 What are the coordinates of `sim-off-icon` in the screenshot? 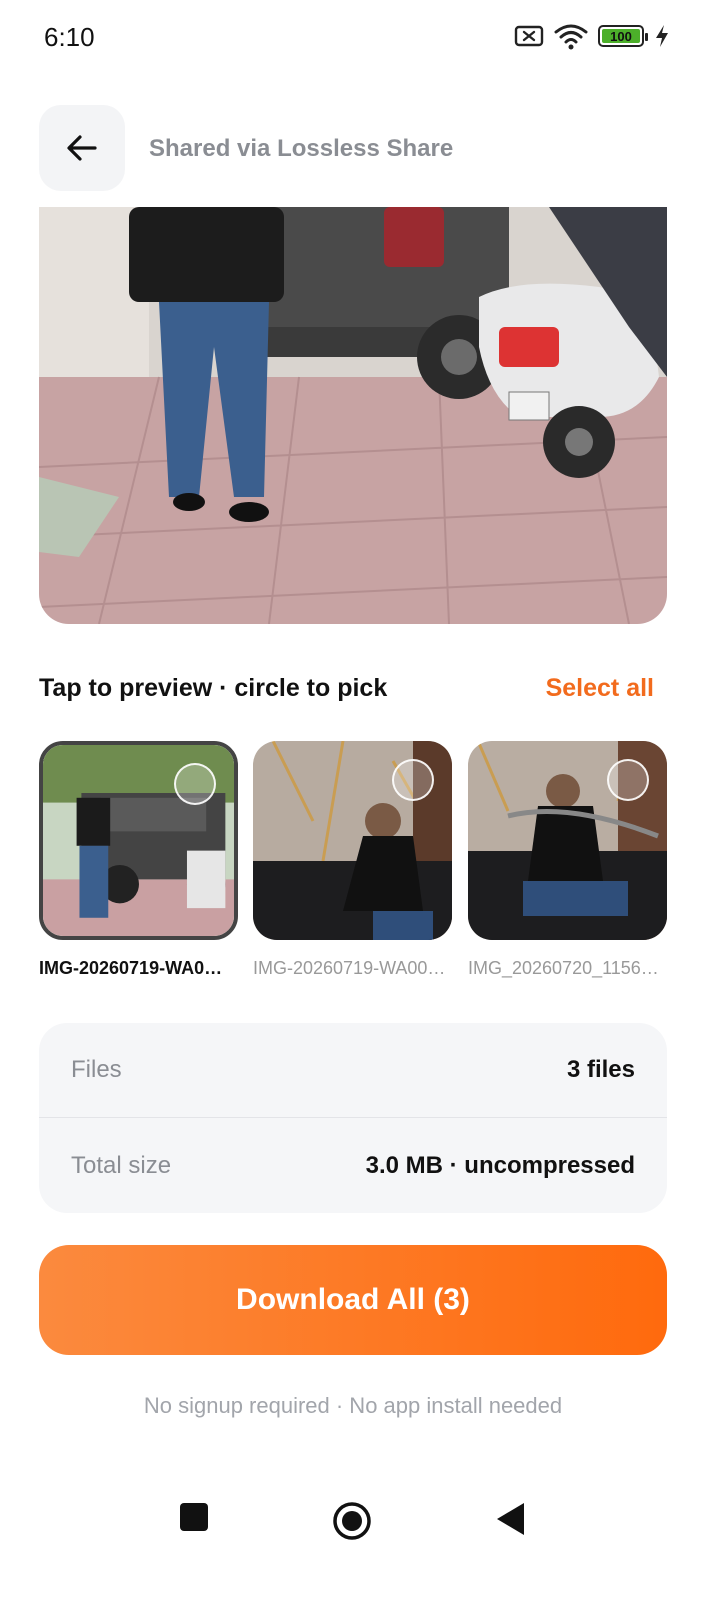 It's located at (529, 36).